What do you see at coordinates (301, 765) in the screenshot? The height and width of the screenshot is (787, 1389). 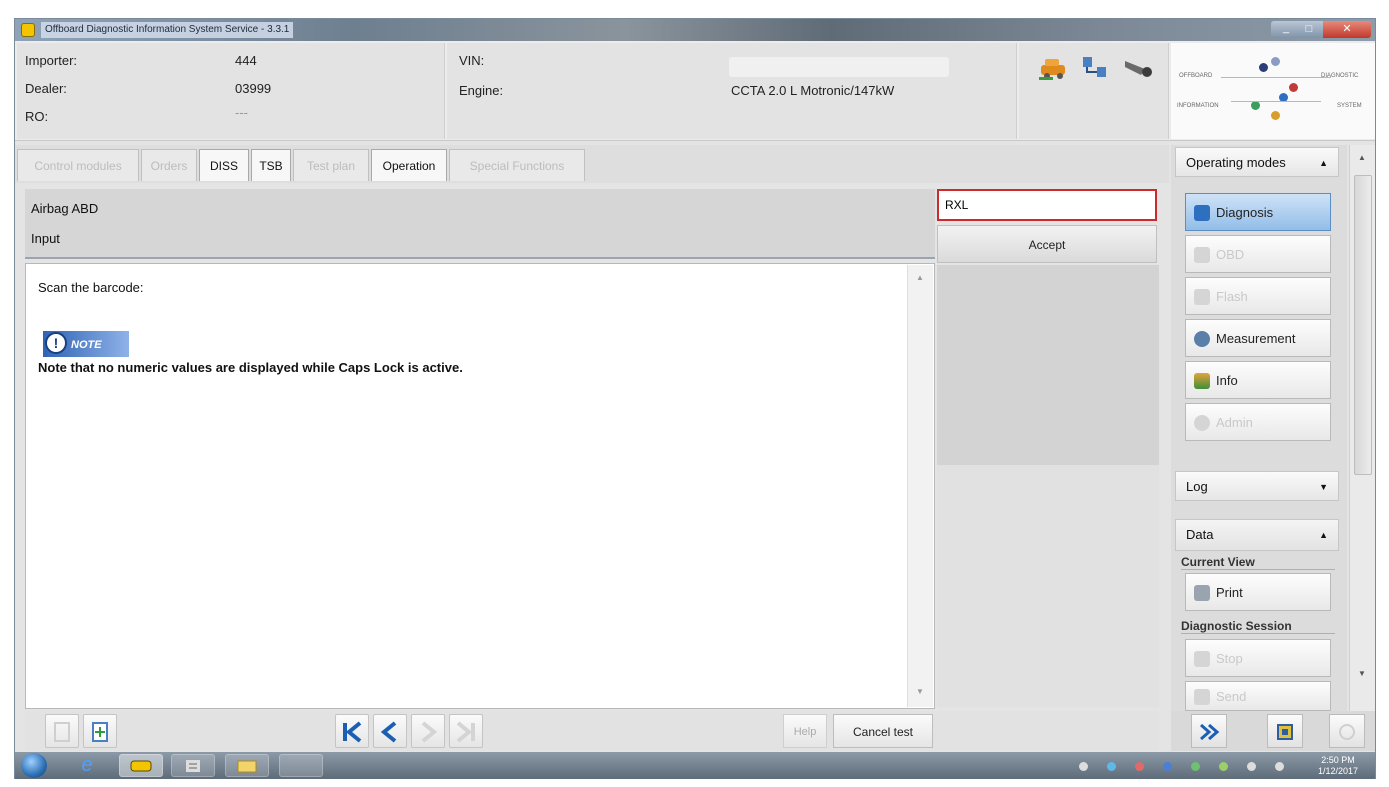 I see `taskbar-item-icon` at bounding box center [301, 765].